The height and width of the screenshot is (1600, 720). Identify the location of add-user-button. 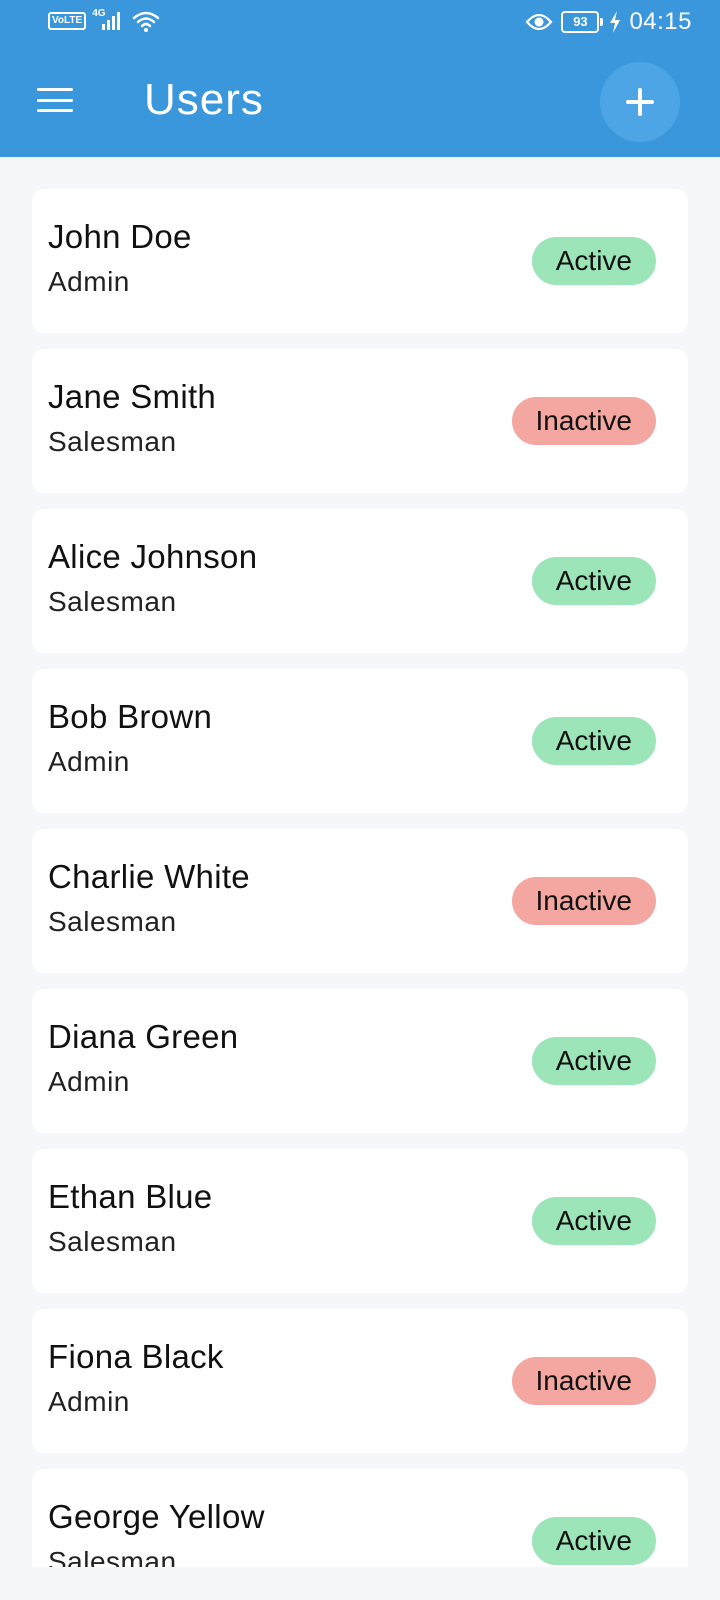
(640, 102).